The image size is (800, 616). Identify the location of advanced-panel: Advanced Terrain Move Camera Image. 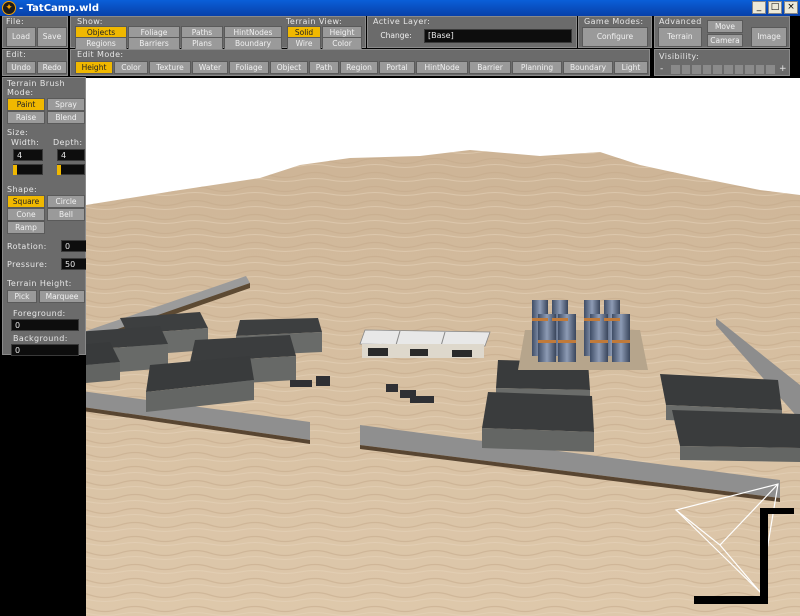
(722, 32).